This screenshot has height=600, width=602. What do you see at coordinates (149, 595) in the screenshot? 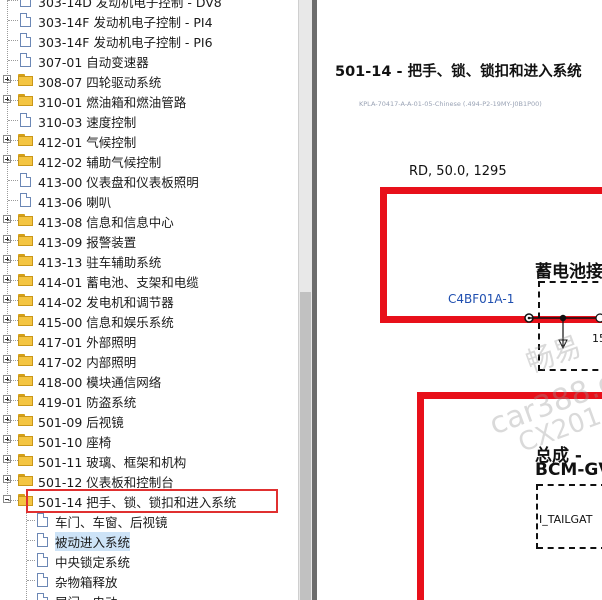
I see `tree-child-item: 尾门 - 电动` at bounding box center [149, 595].